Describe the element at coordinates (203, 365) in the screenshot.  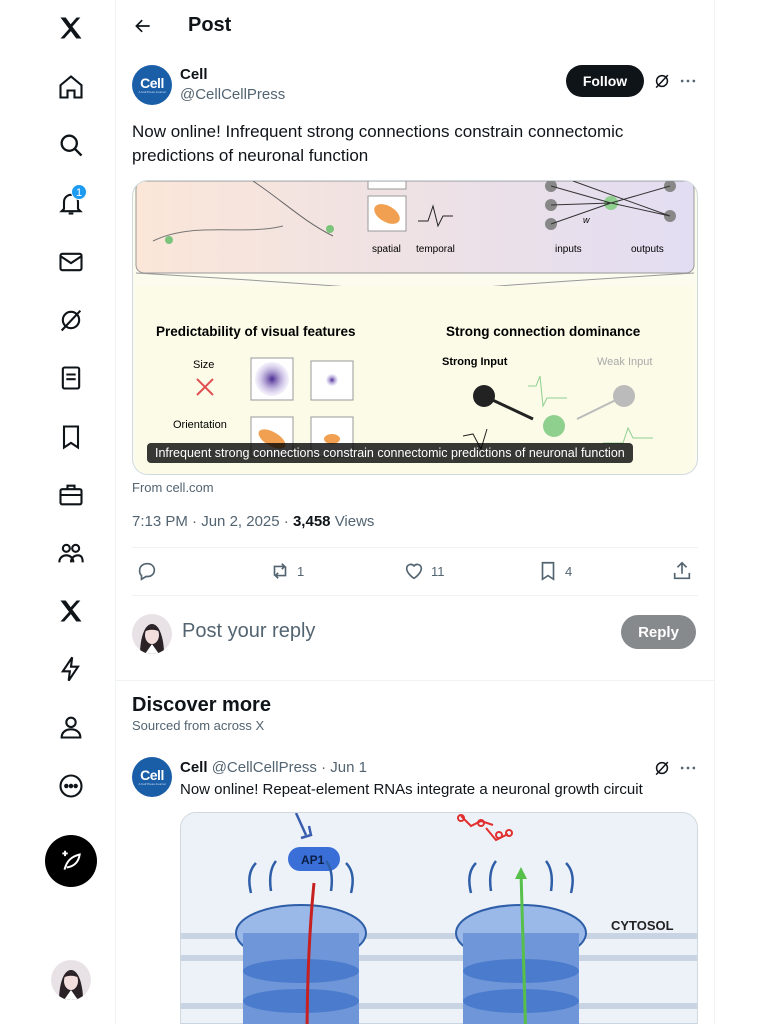
I see `svg-text: Size` at that location.